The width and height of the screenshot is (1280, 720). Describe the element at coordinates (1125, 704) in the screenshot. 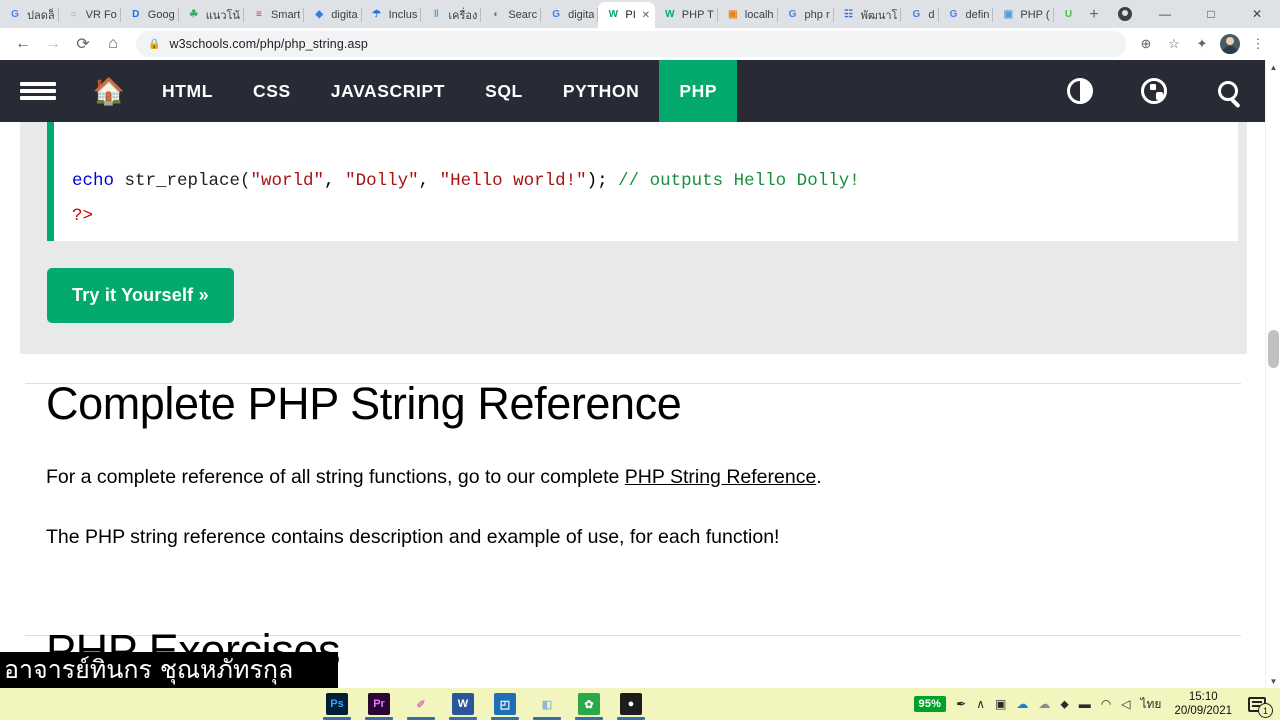

I see `volume-icon: ◁` at that location.